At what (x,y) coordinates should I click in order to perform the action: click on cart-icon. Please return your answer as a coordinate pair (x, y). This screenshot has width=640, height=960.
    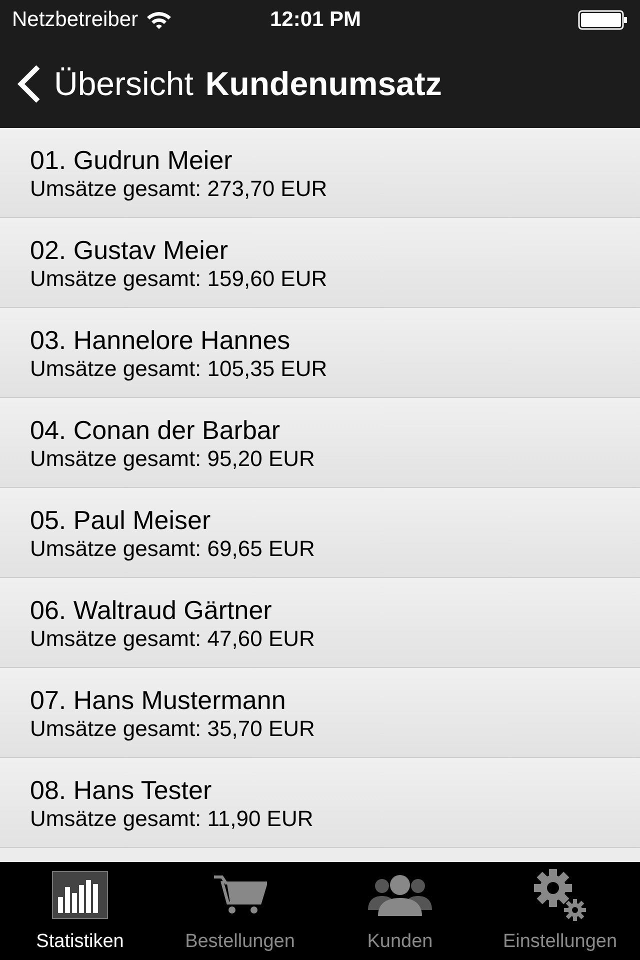
    Looking at the image, I should click on (240, 894).